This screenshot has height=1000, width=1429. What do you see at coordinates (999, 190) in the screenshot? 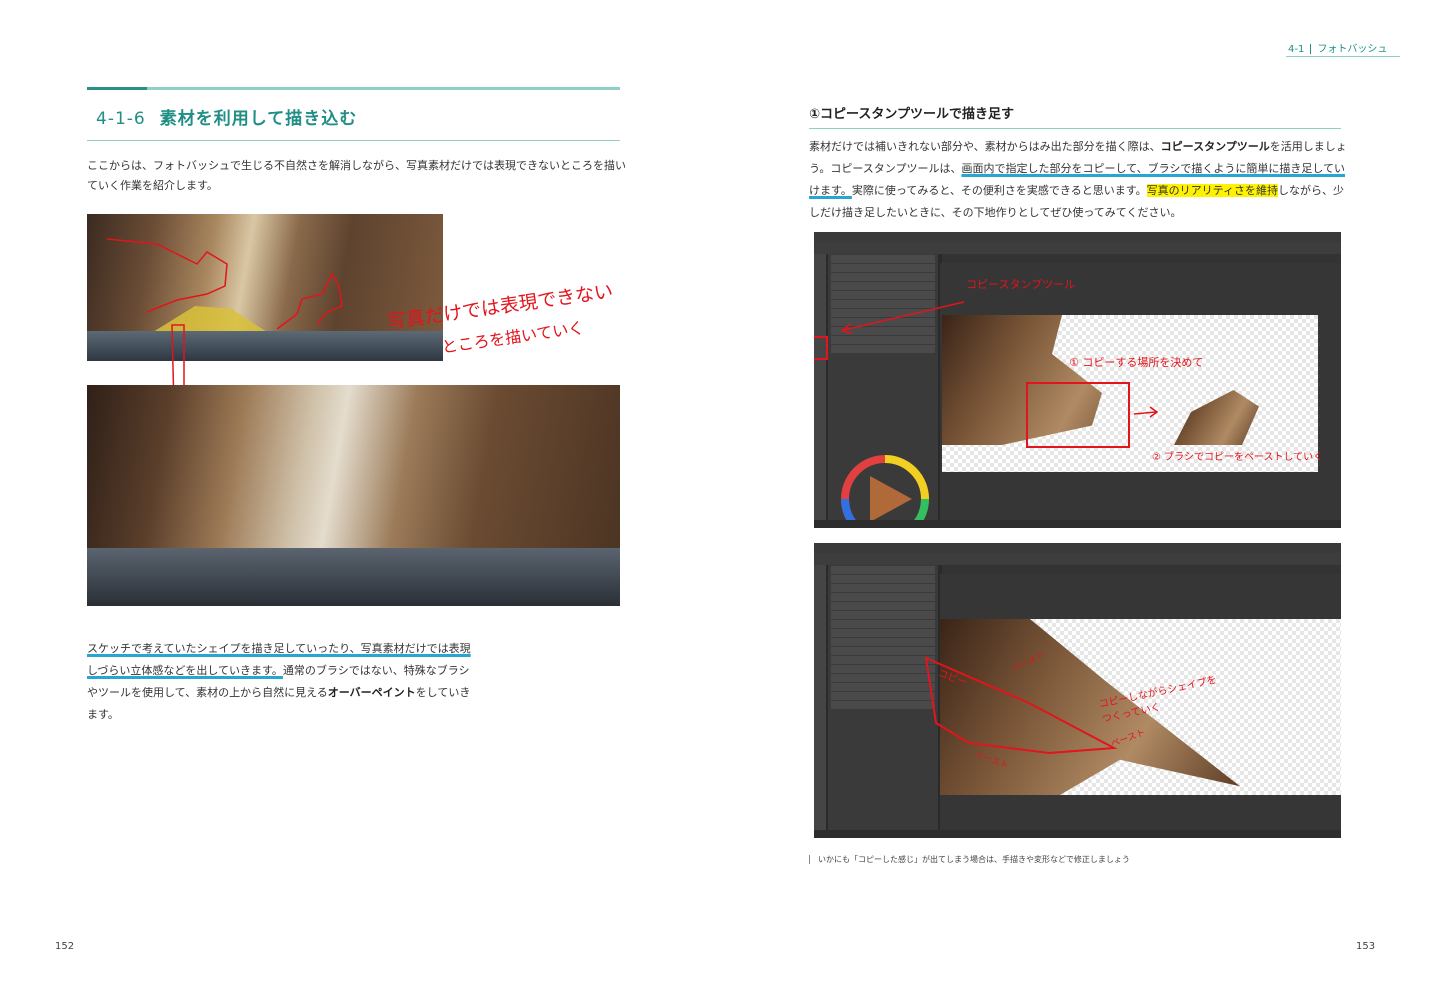
I see `body-text: 実際に使ってみると、その便利さを実感できると思います。` at bounding box center [999, 190].